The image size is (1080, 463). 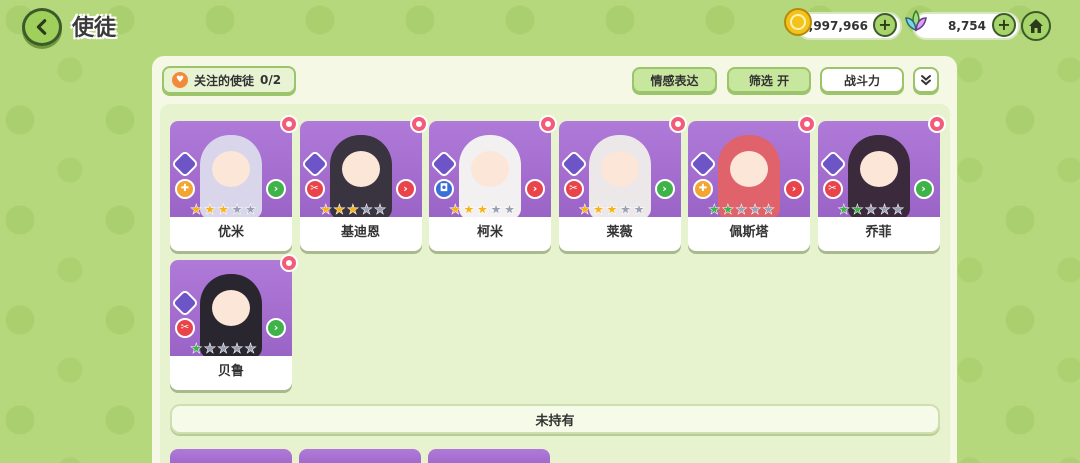 I want to click on double-chevron-down-icon, so click(x=926, y=80).